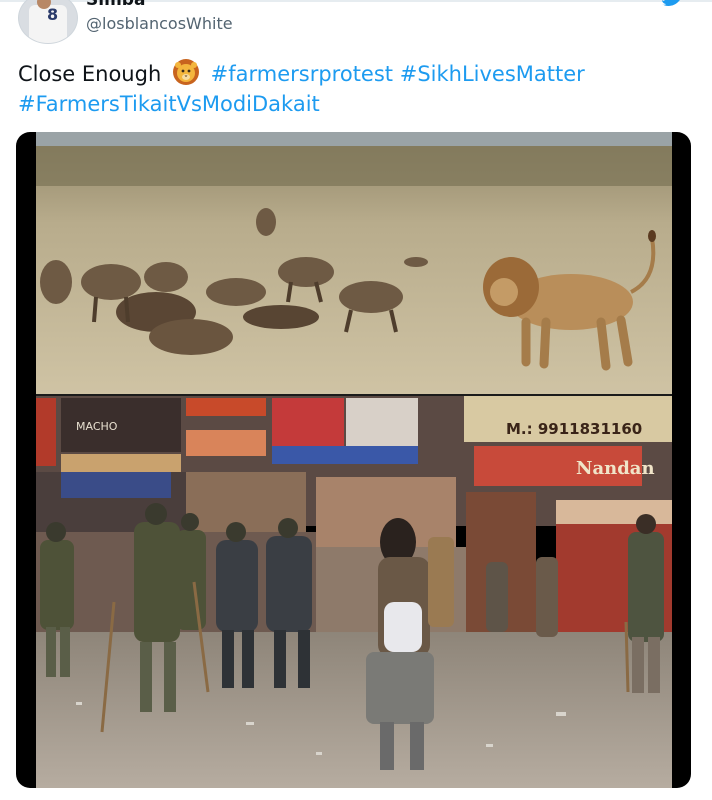 The width and height of the screenshot is (712, 800). What do you see at coordinates (169, 104) in the screenshot?
I see `hashtag-link: #FarmersTikaitVsModiDakait` at bounding box center [169, 104].